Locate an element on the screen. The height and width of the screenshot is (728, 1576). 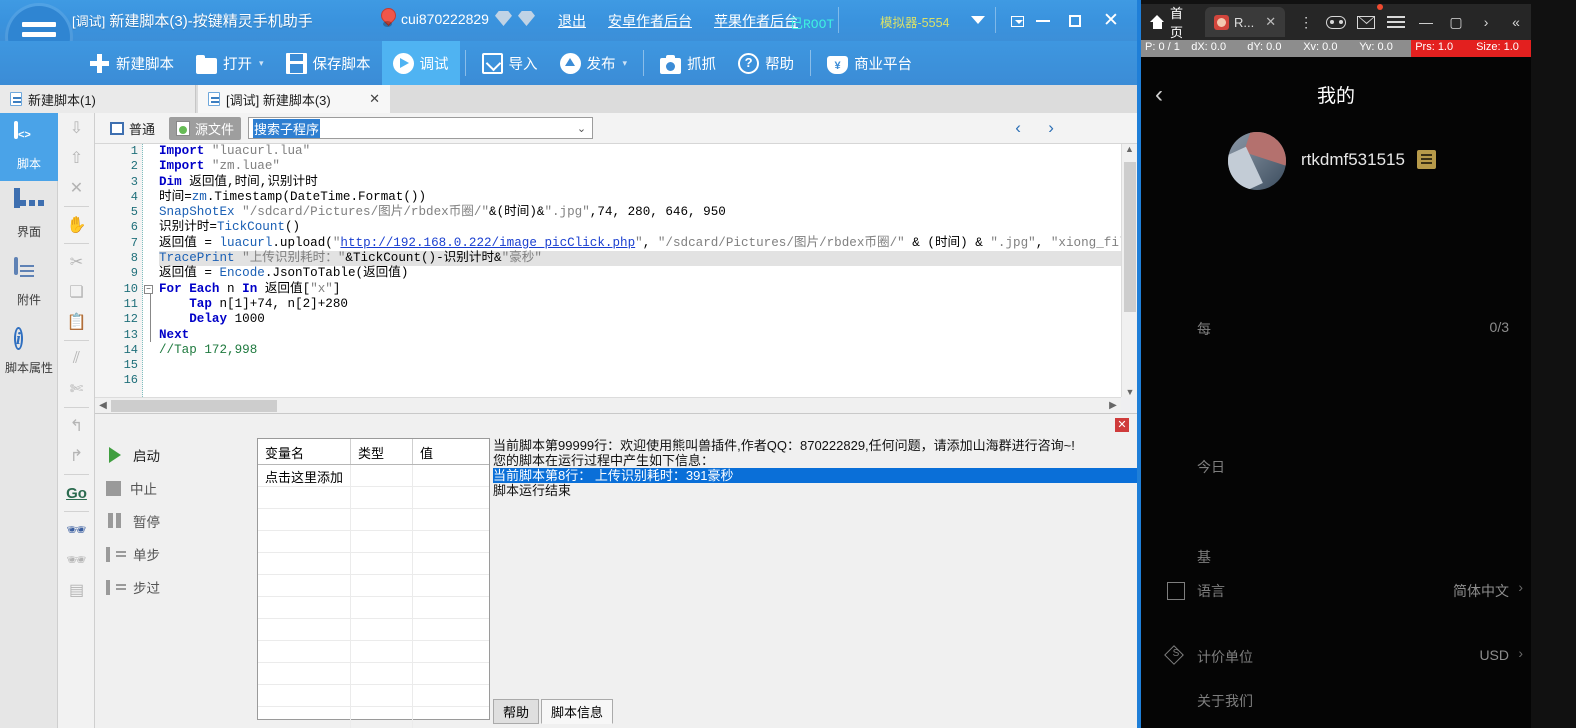
business-platform-button: ¥ 商业平台 is located at coordinates (869, 63).